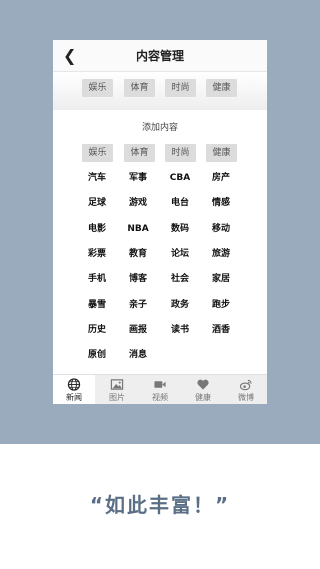  I want to click on category-item: 电影, so click(97, 229).